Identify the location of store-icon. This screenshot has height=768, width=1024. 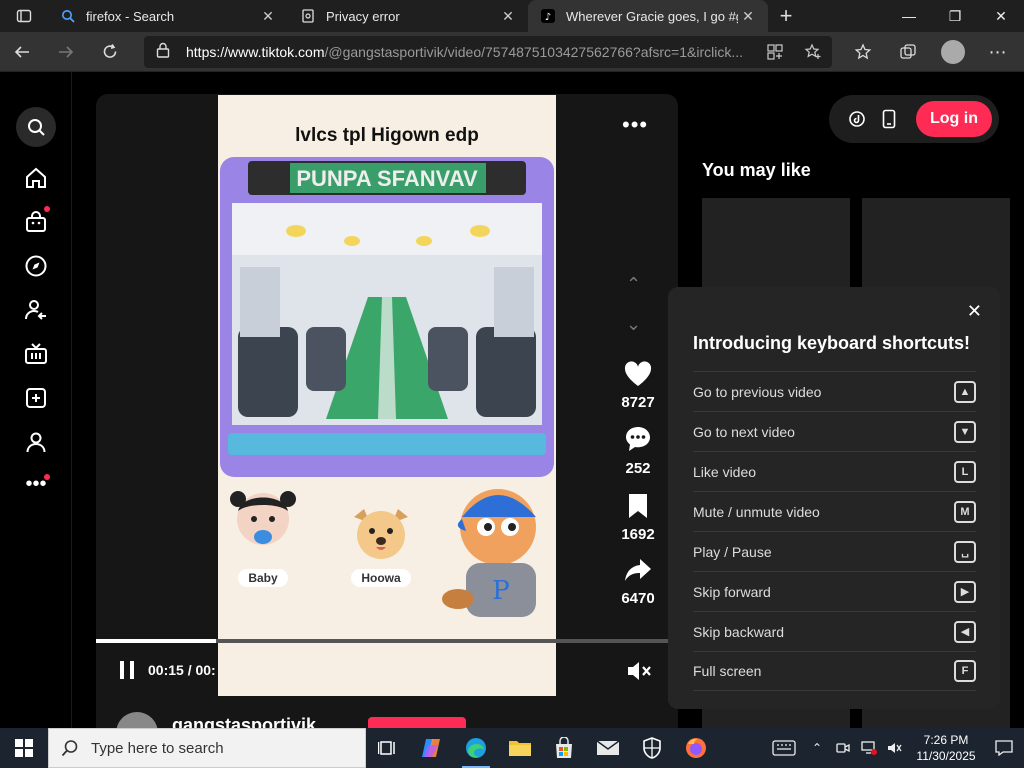
(564, 747).